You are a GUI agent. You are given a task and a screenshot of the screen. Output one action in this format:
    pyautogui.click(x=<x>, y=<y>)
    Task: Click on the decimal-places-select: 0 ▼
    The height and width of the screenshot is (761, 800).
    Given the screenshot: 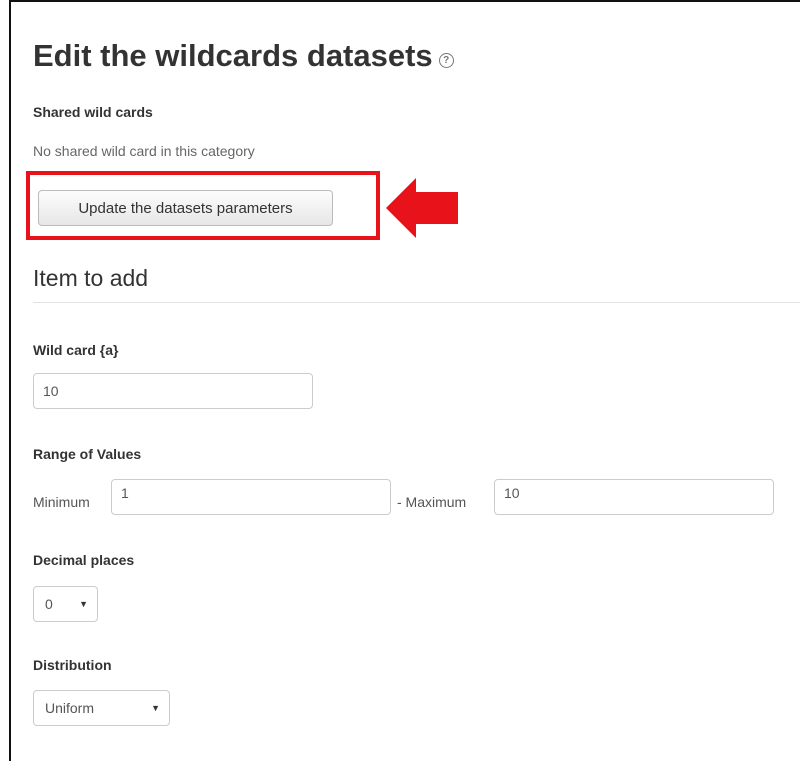 What is the action you would take?
    pyautogui.click(x=65, y=604)
    